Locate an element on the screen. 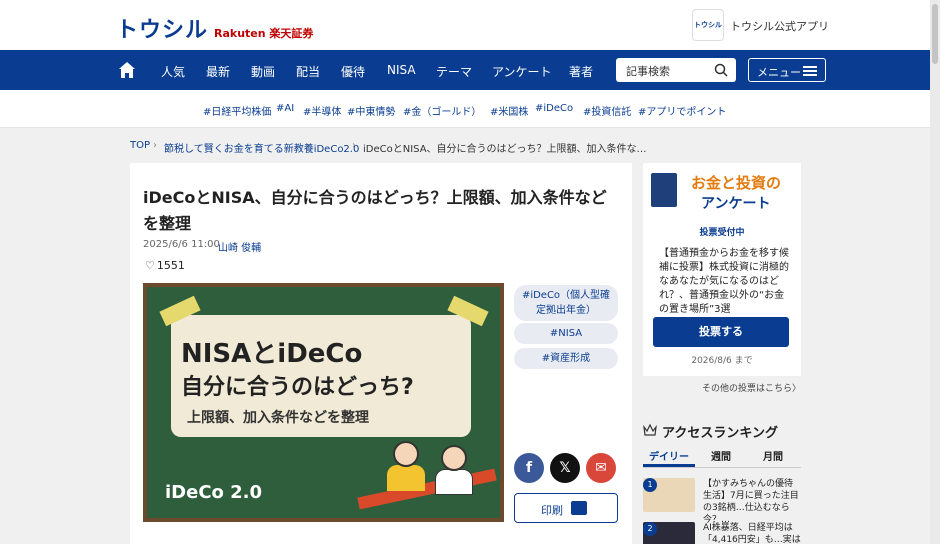 The image size is (940, 544). survey-status: 投票受付中 is located at coordinates (722, 233).